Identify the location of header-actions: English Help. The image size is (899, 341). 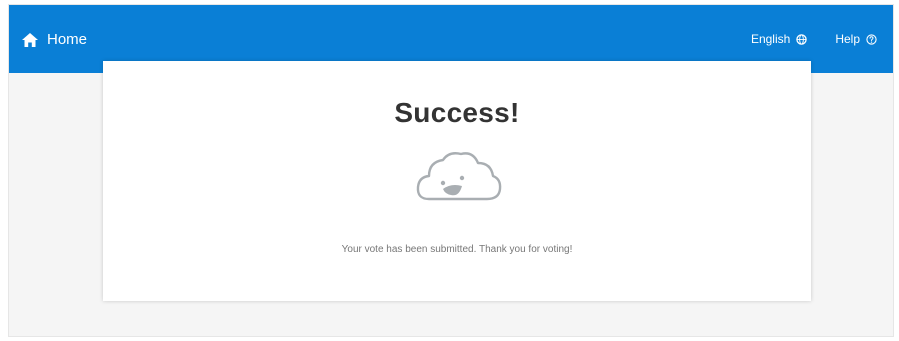
(814, 39).